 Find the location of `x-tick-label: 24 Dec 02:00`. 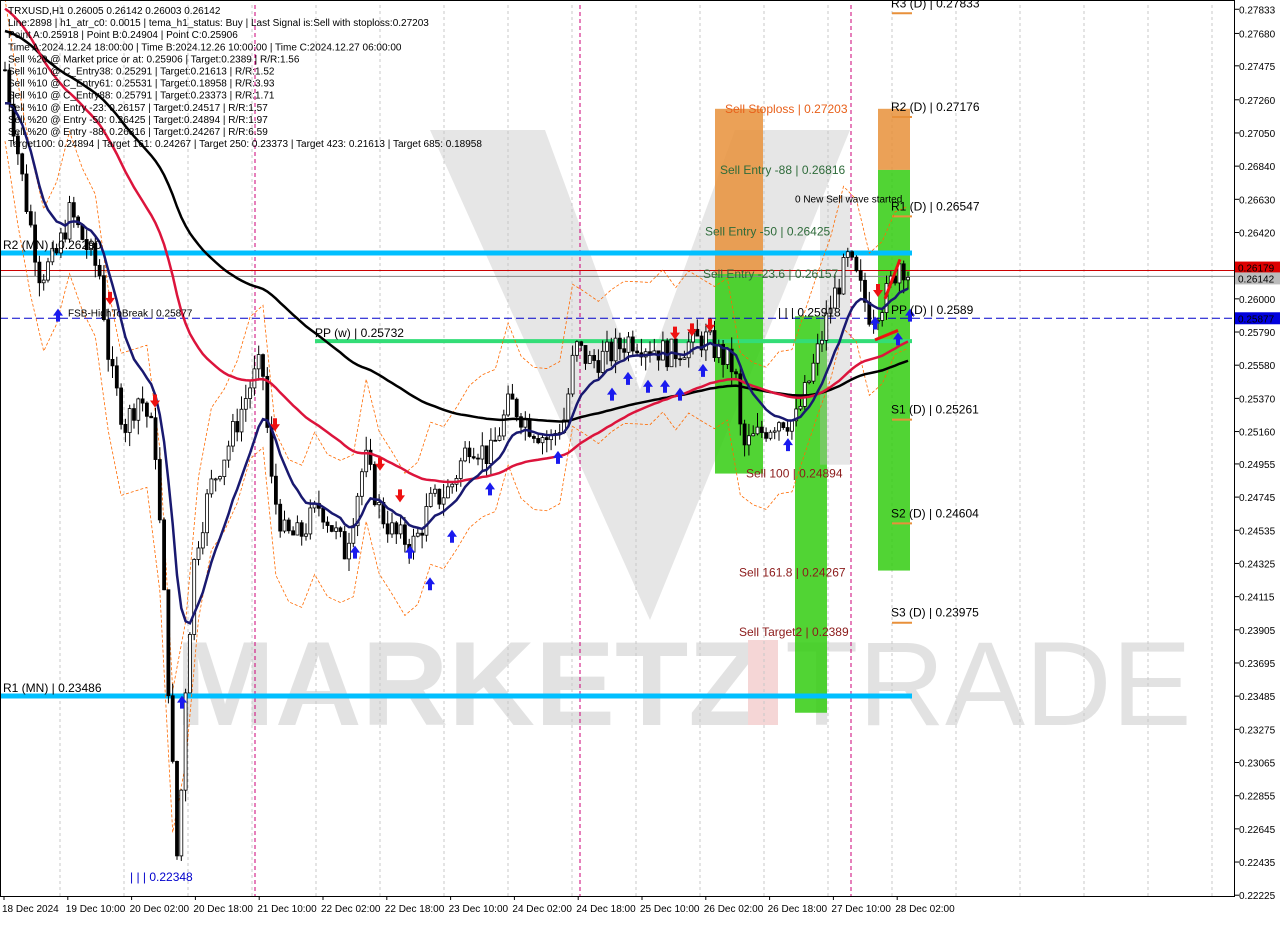

x-tick-label: 24 Dec 02:00 is located at coordinates (542, 909).